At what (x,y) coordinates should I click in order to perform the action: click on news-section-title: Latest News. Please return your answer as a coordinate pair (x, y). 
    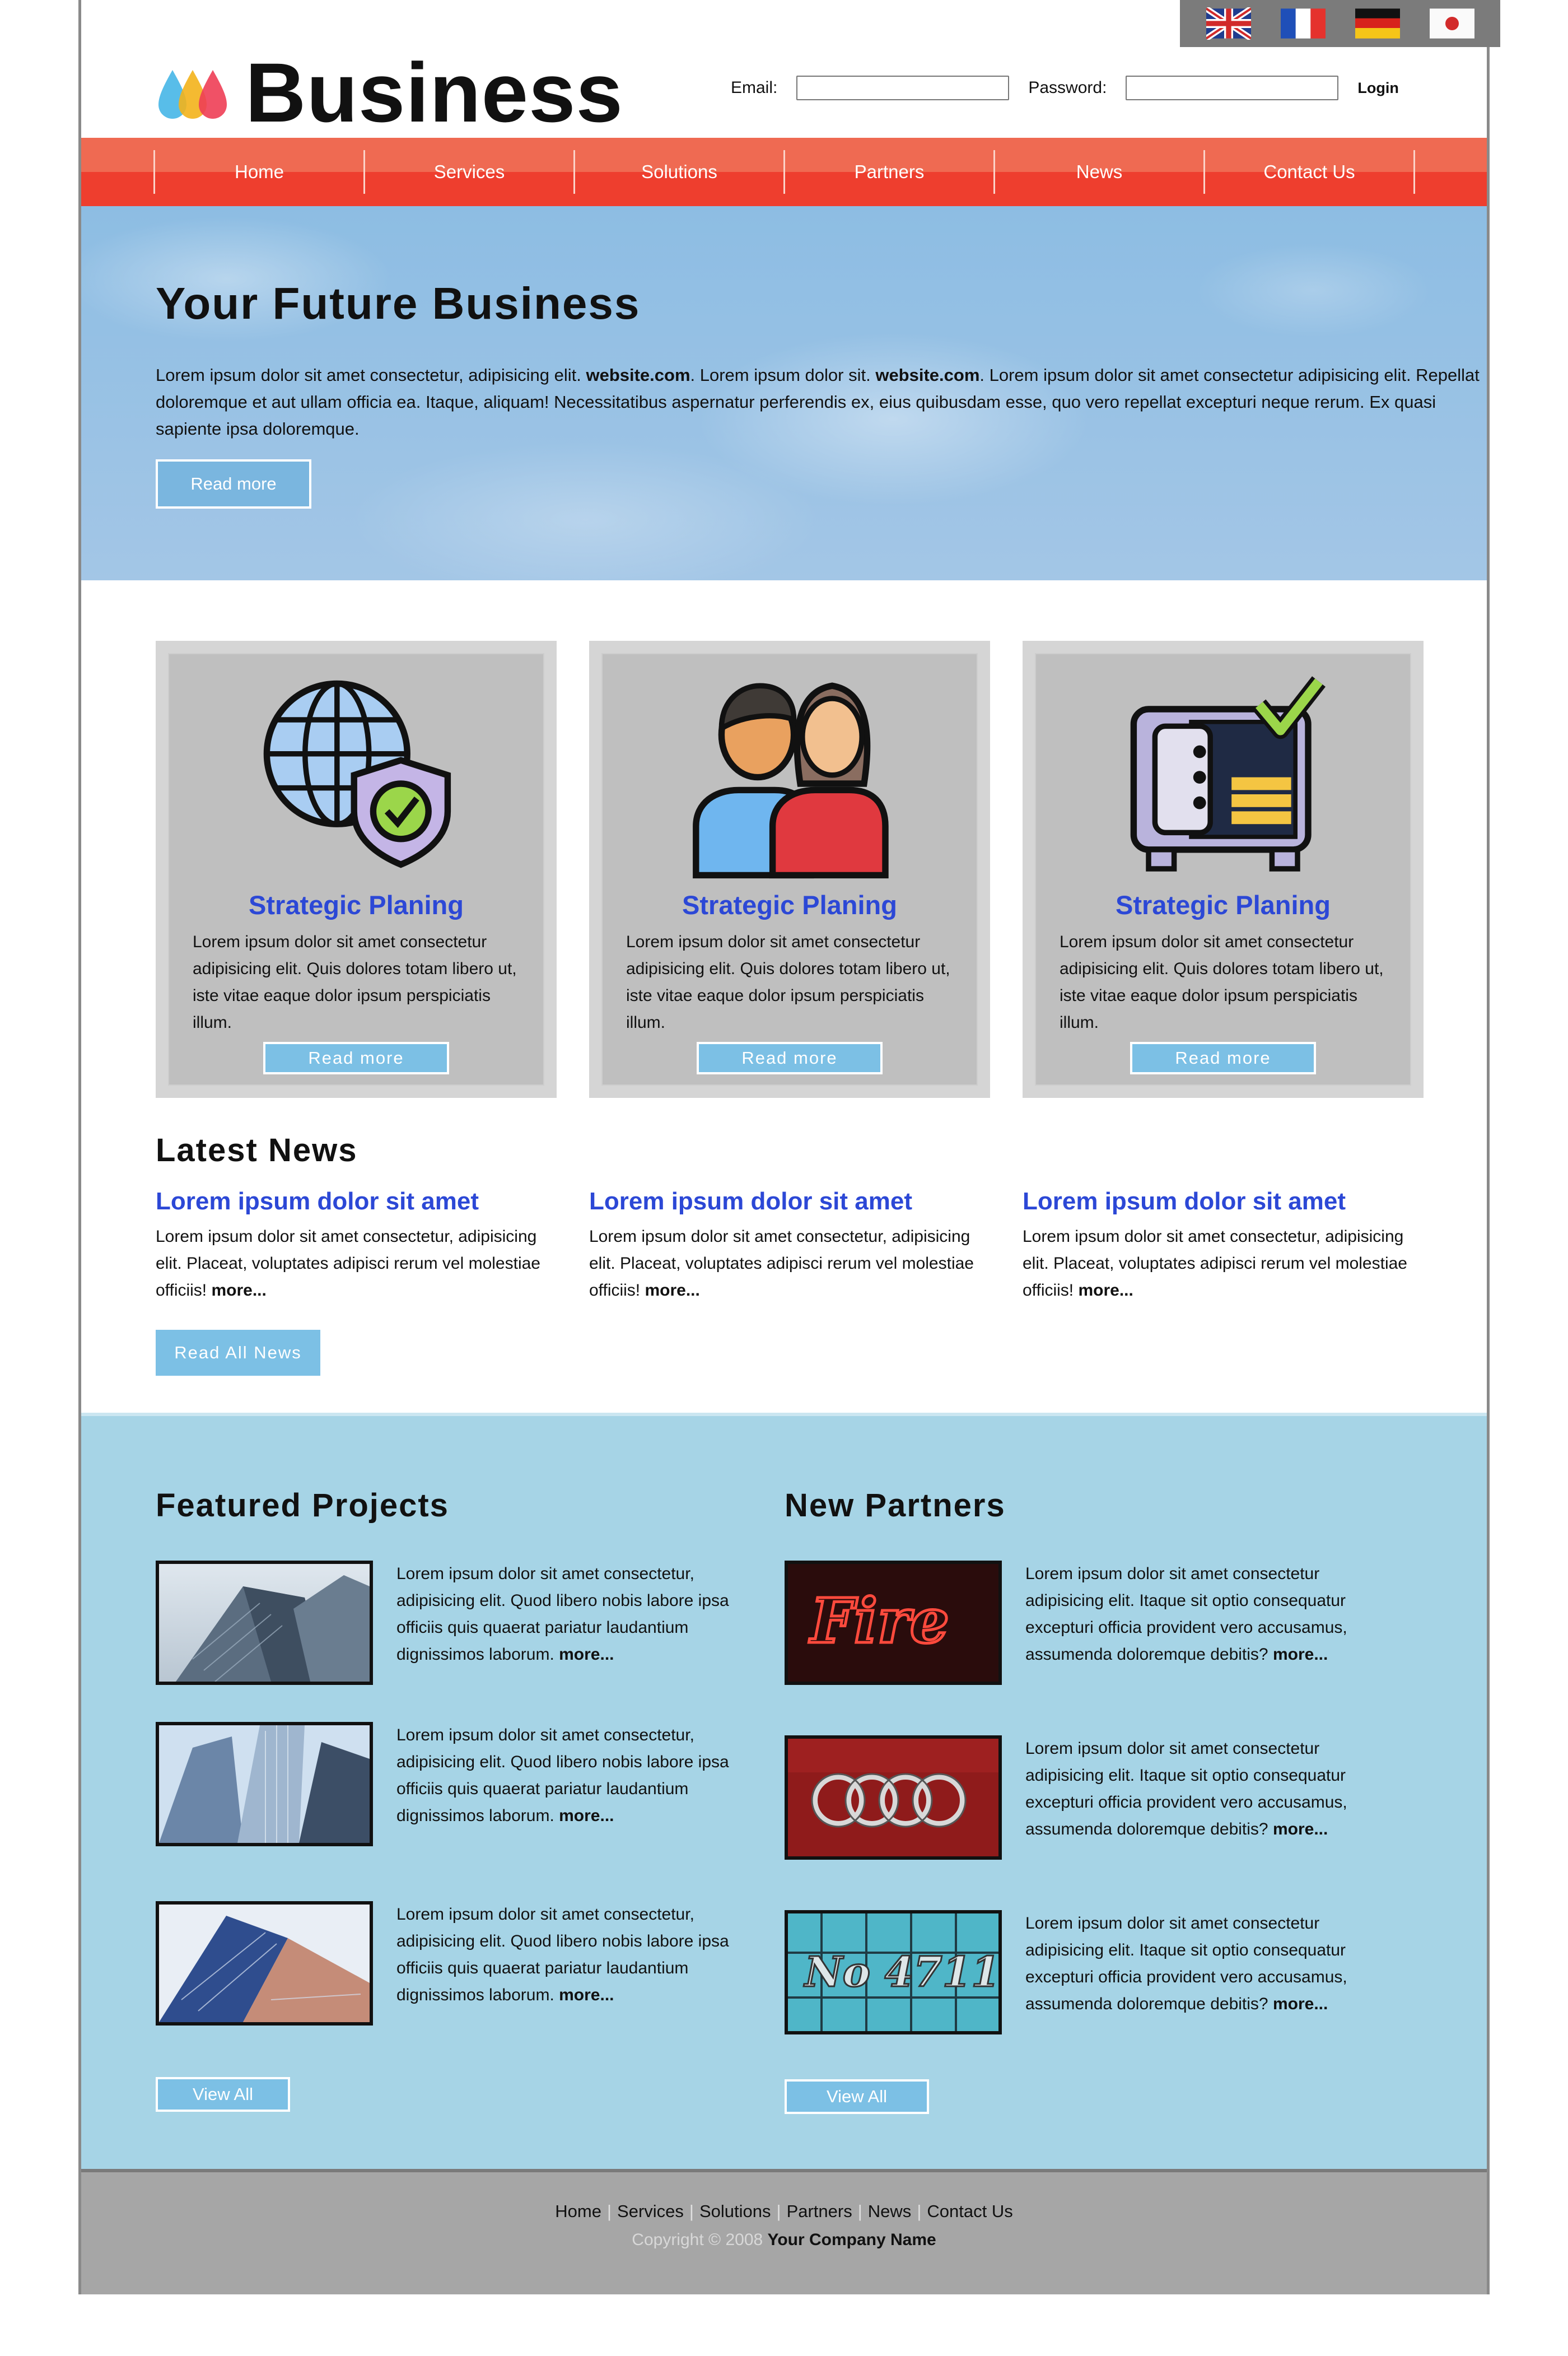
    Looking at the image, I should click on (257, 1150).